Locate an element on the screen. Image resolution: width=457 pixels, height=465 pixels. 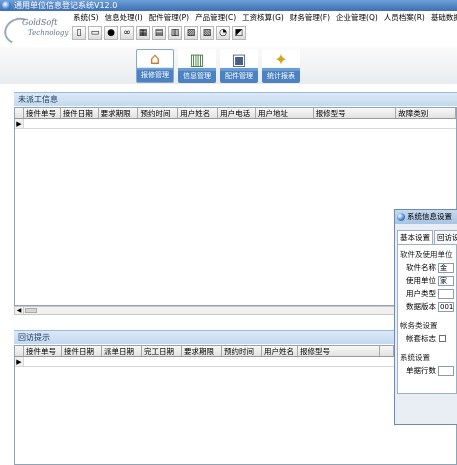
document-icon: ▯ is located at coordinates (79, 33).